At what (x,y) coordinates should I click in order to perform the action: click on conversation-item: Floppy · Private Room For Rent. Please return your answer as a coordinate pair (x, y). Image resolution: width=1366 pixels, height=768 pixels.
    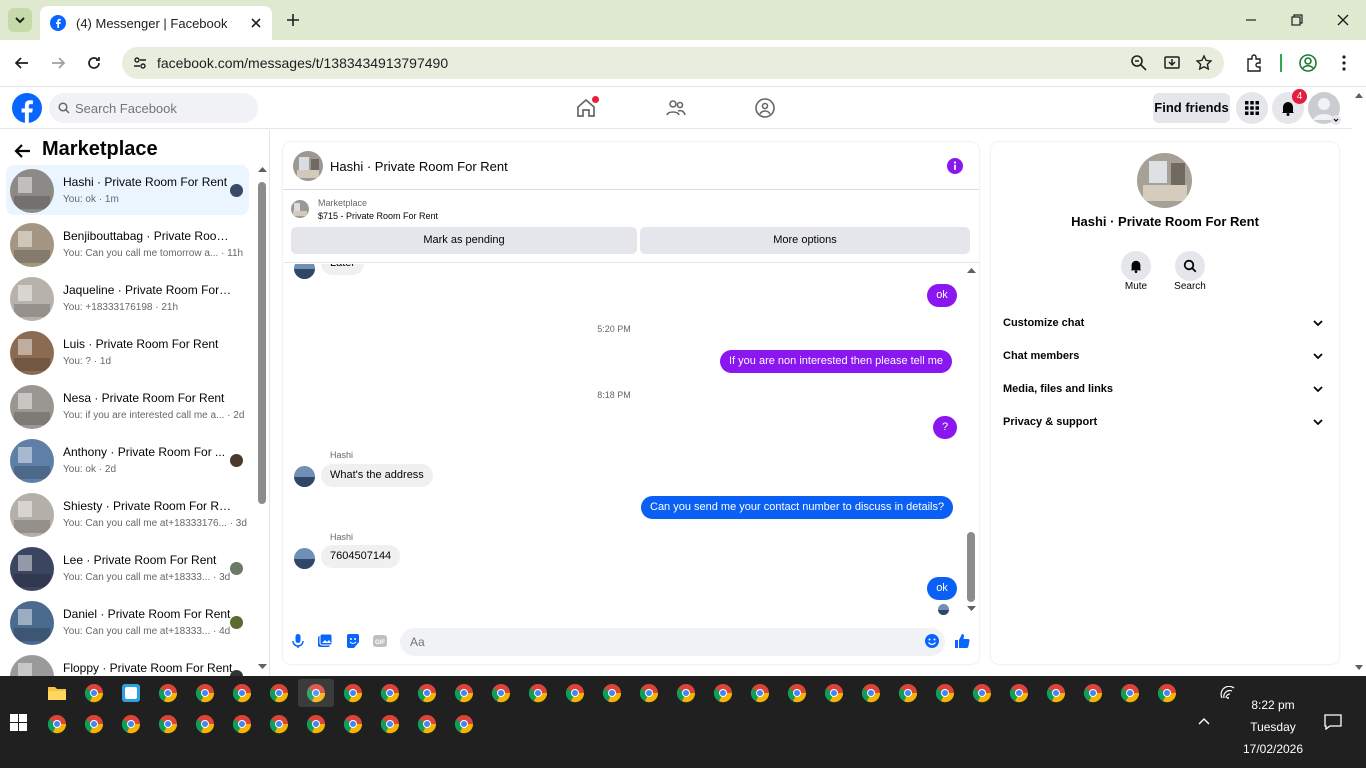
    Looking at the image, I should click on (127, 663).